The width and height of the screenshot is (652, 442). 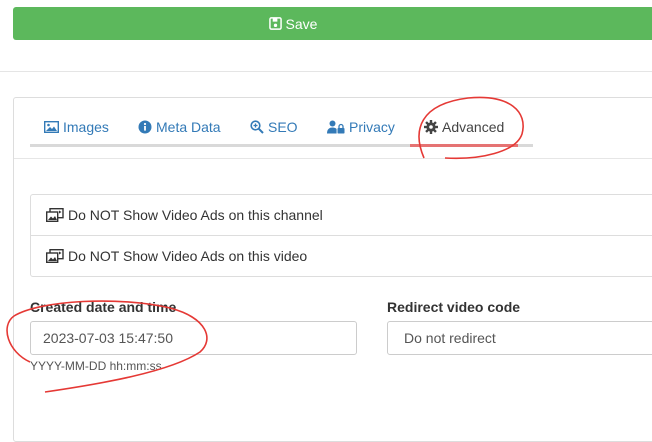 What do you see at coordinates (301, 23) in the screenshot?
I see `save-button-label: Save` at bounding box center [301, 23].